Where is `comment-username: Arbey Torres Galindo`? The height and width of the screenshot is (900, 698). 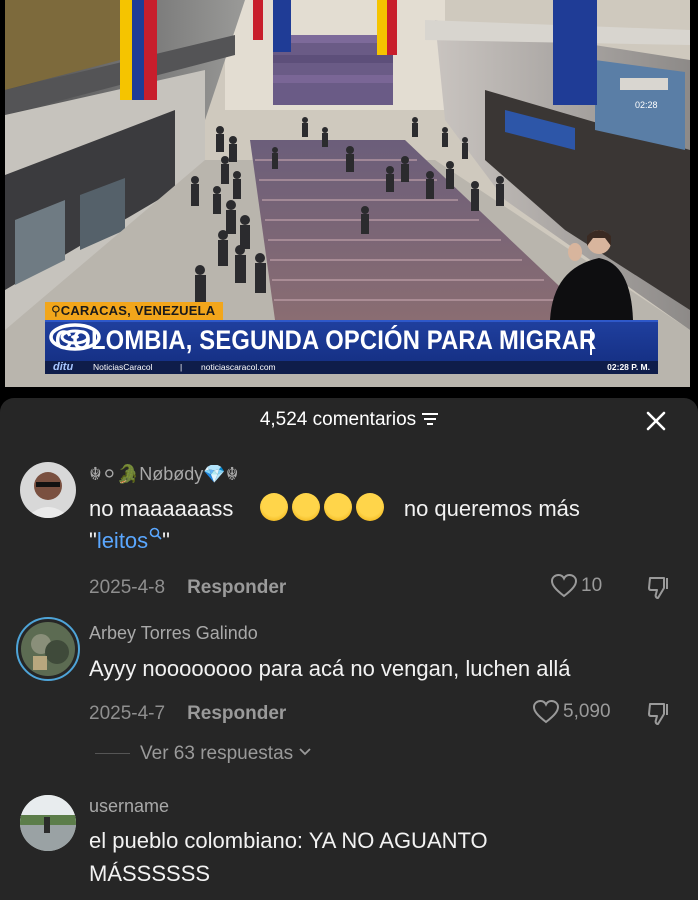
comment-username: Arbey Torres Galindo is located at coordinates (173, 633).